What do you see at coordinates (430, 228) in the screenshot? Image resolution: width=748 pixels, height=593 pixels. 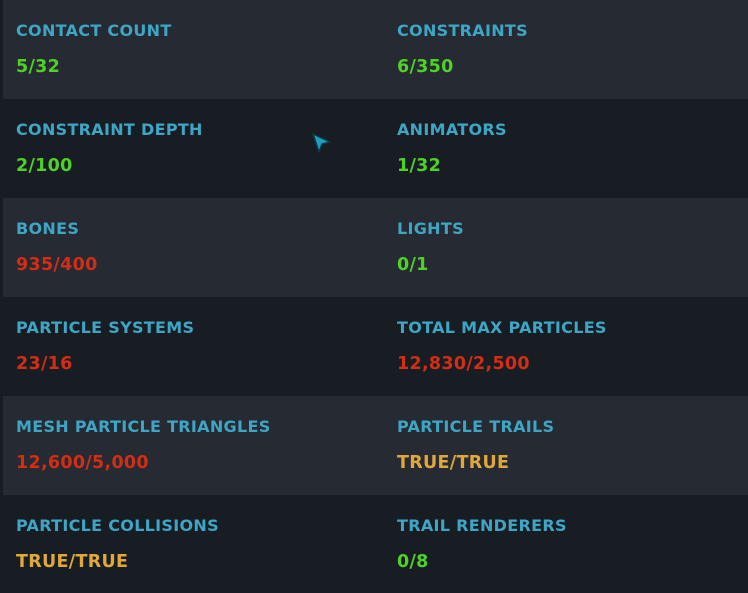 I see `stat-label: LIGHTS` at bounding box center [430, 228].